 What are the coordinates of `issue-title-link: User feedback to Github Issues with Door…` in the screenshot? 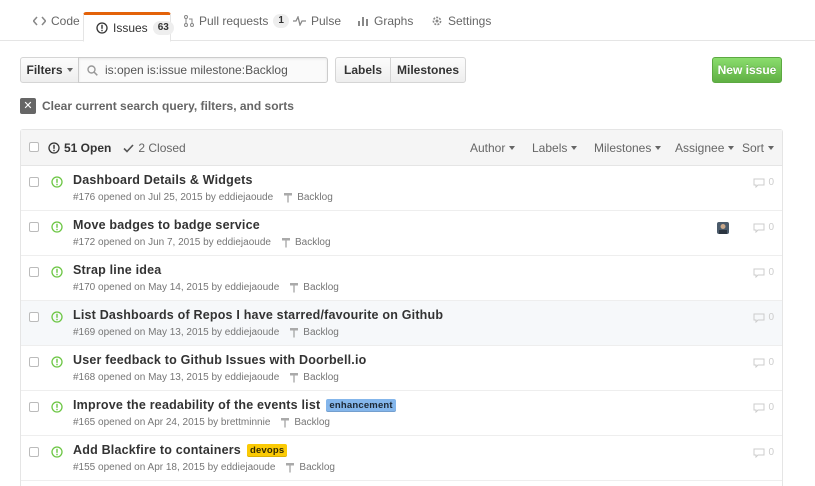 It's located at (219, 360).